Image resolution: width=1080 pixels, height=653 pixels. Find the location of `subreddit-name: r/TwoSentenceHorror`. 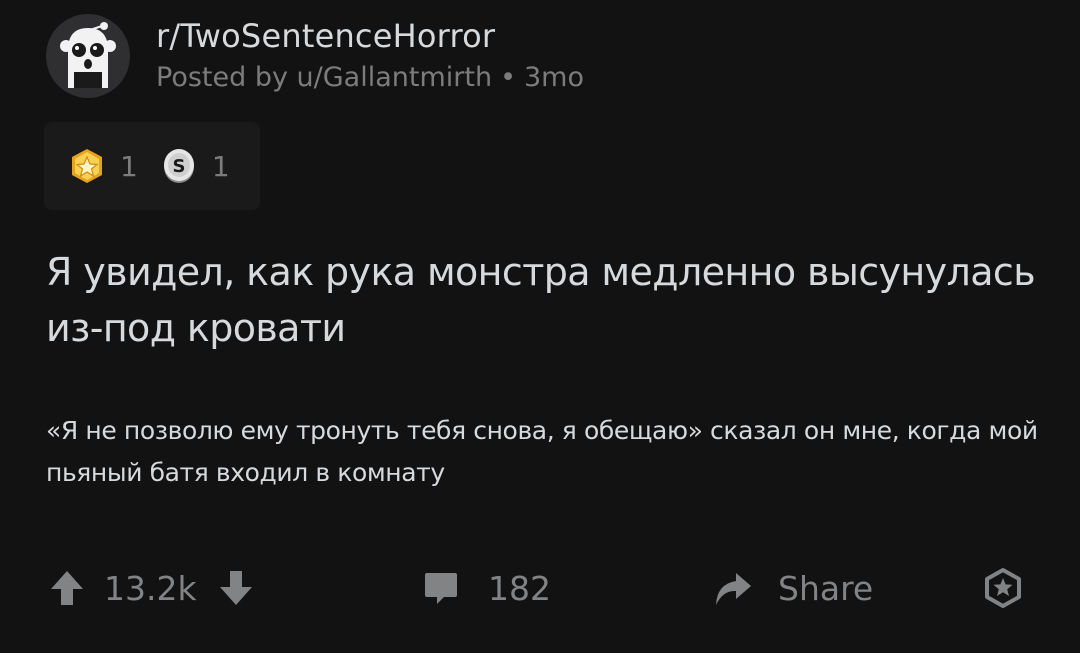

subreddit-name: r/TwoSentenceHorror is located at coordinates (370, 36).